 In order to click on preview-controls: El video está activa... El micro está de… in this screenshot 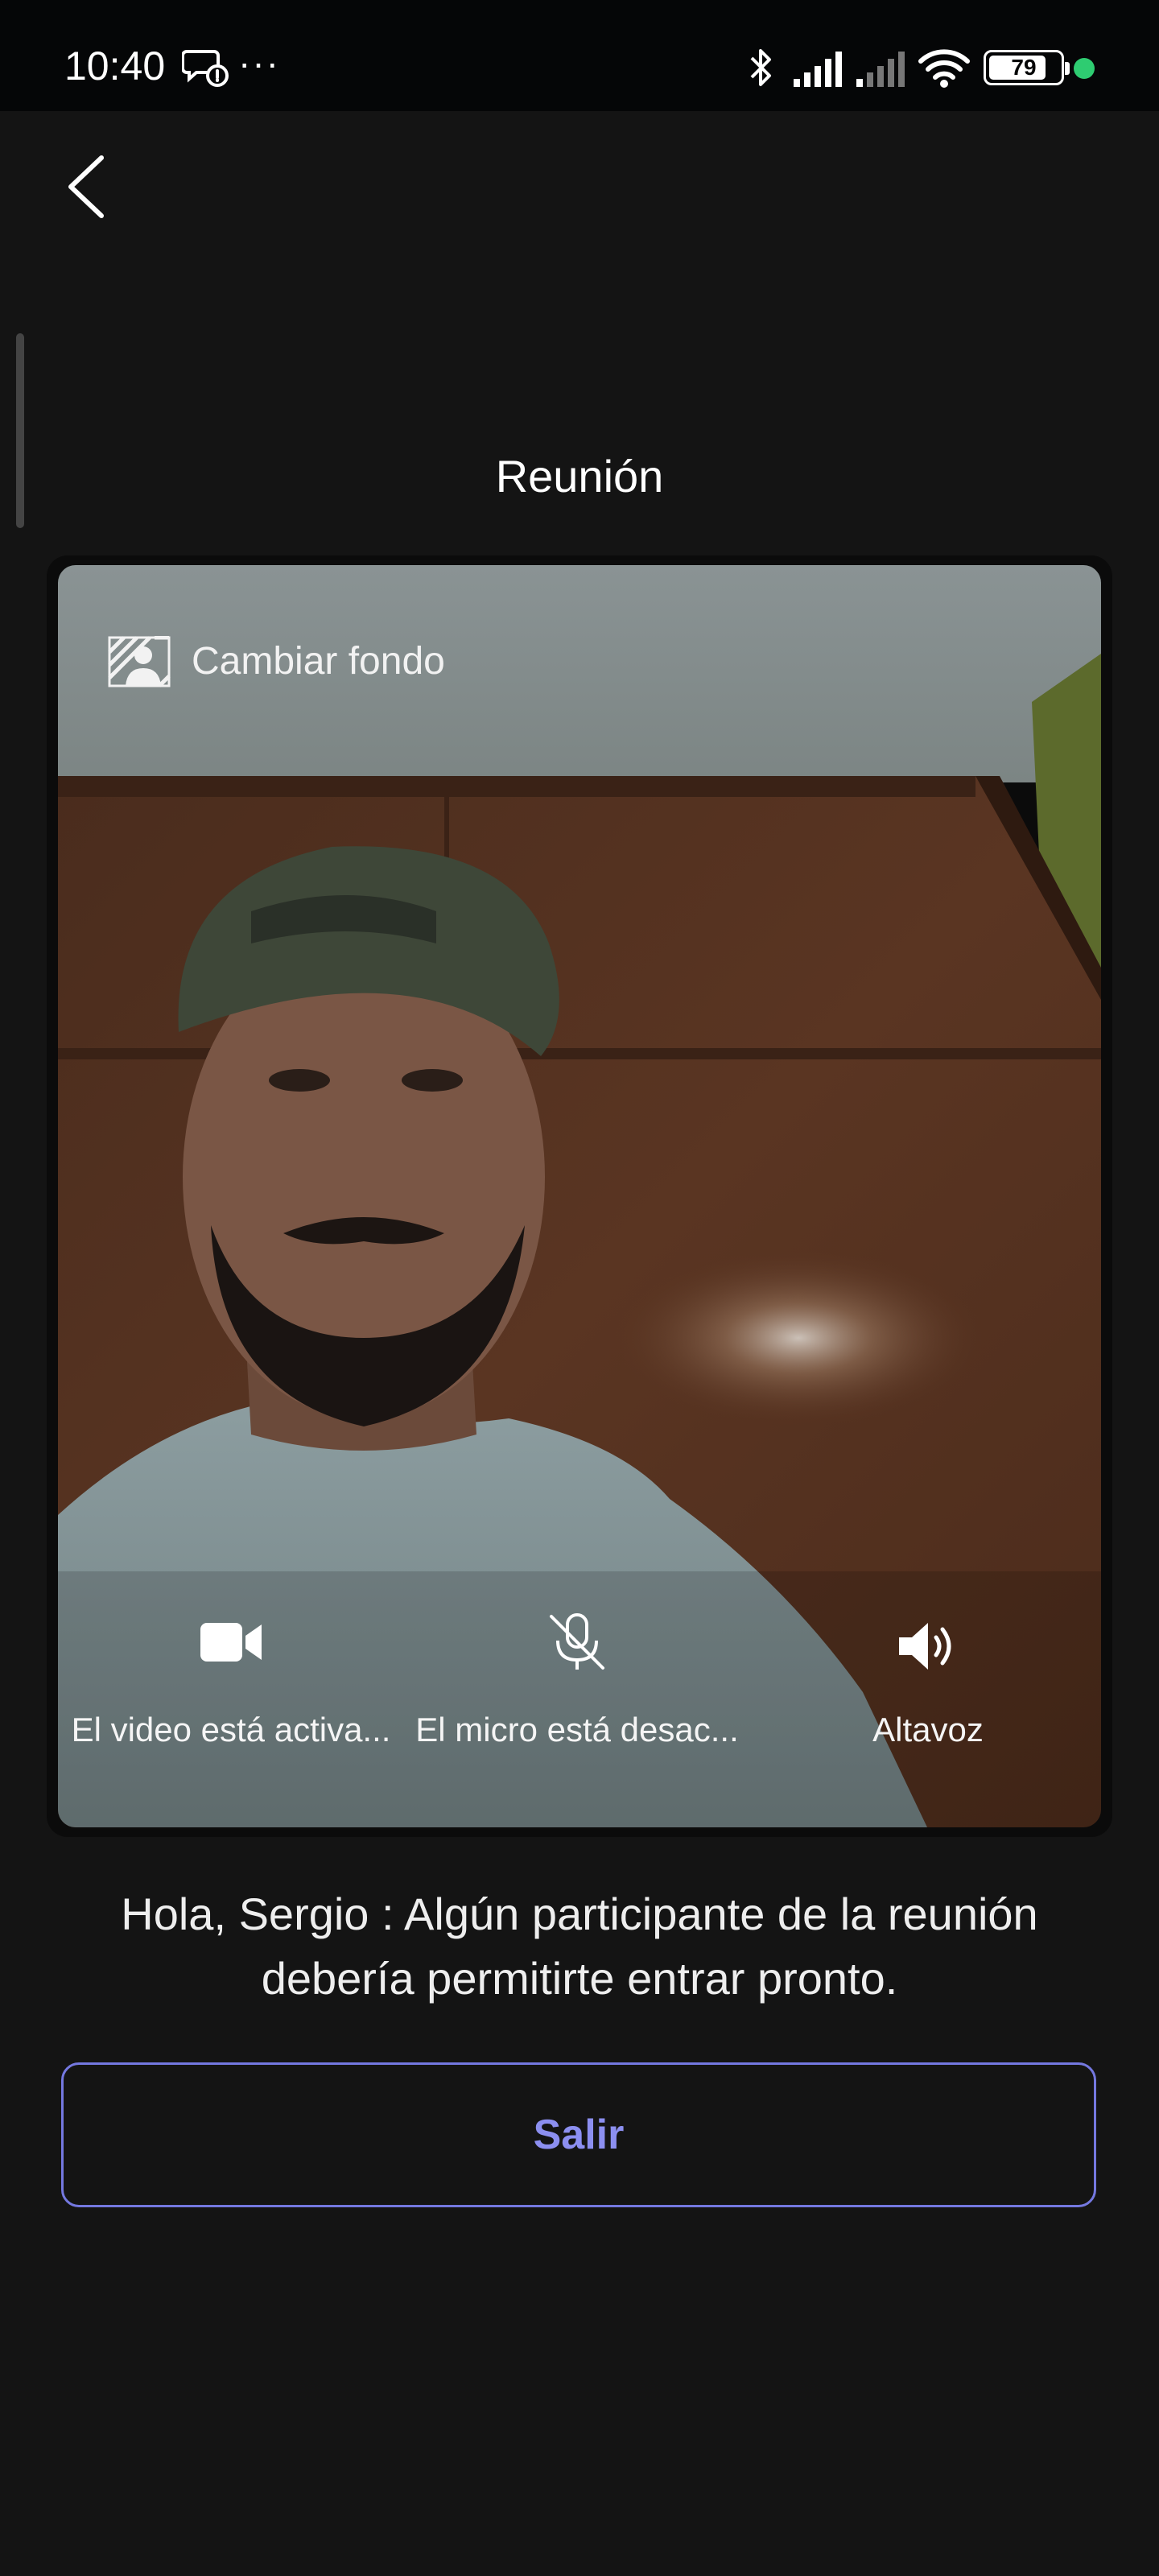, I will do `click(579, 1696)`.